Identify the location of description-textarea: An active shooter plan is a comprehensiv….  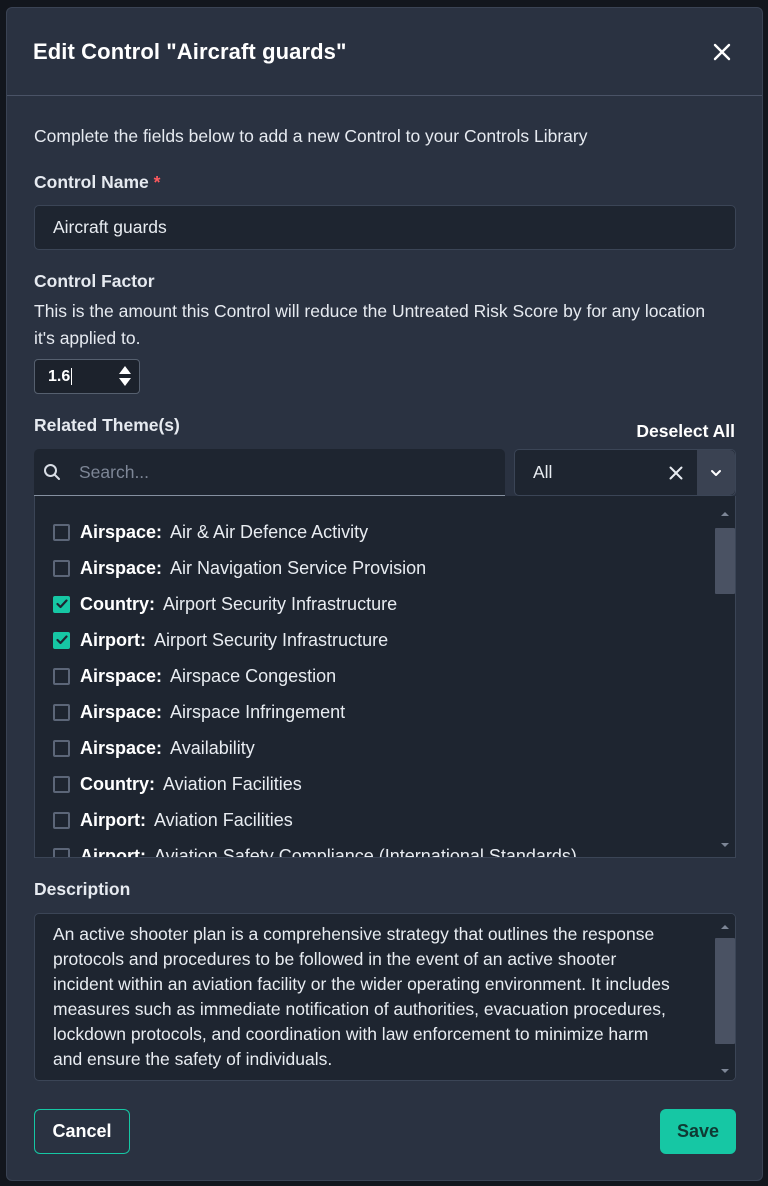
(385, 997).